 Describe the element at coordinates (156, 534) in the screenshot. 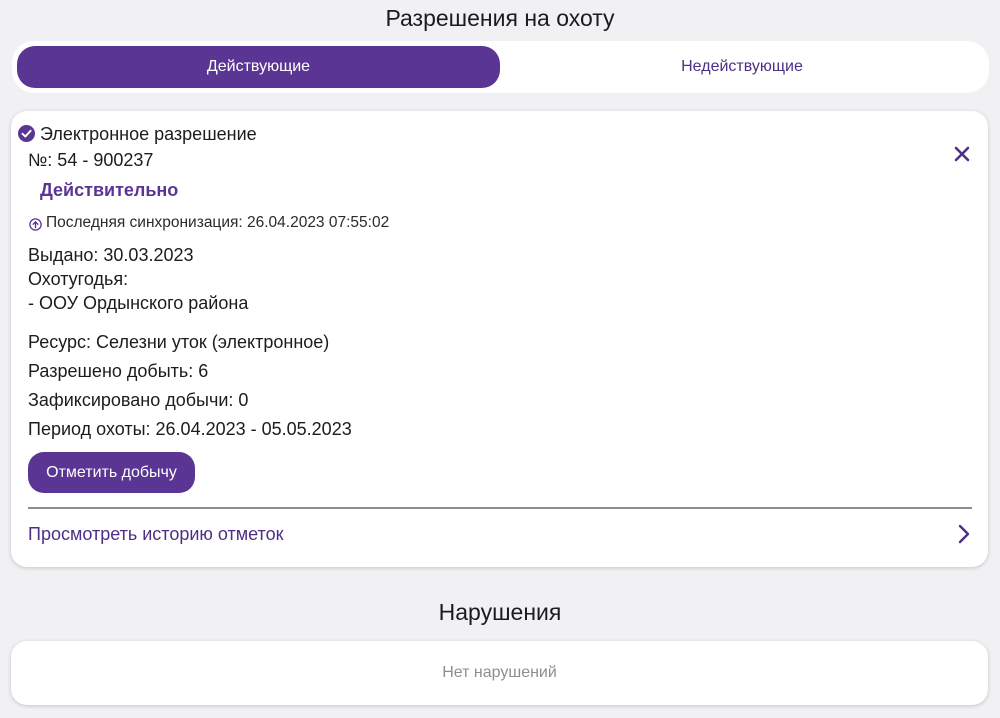

I see `history-link-label: Просмотреть историю отметок` at that location.